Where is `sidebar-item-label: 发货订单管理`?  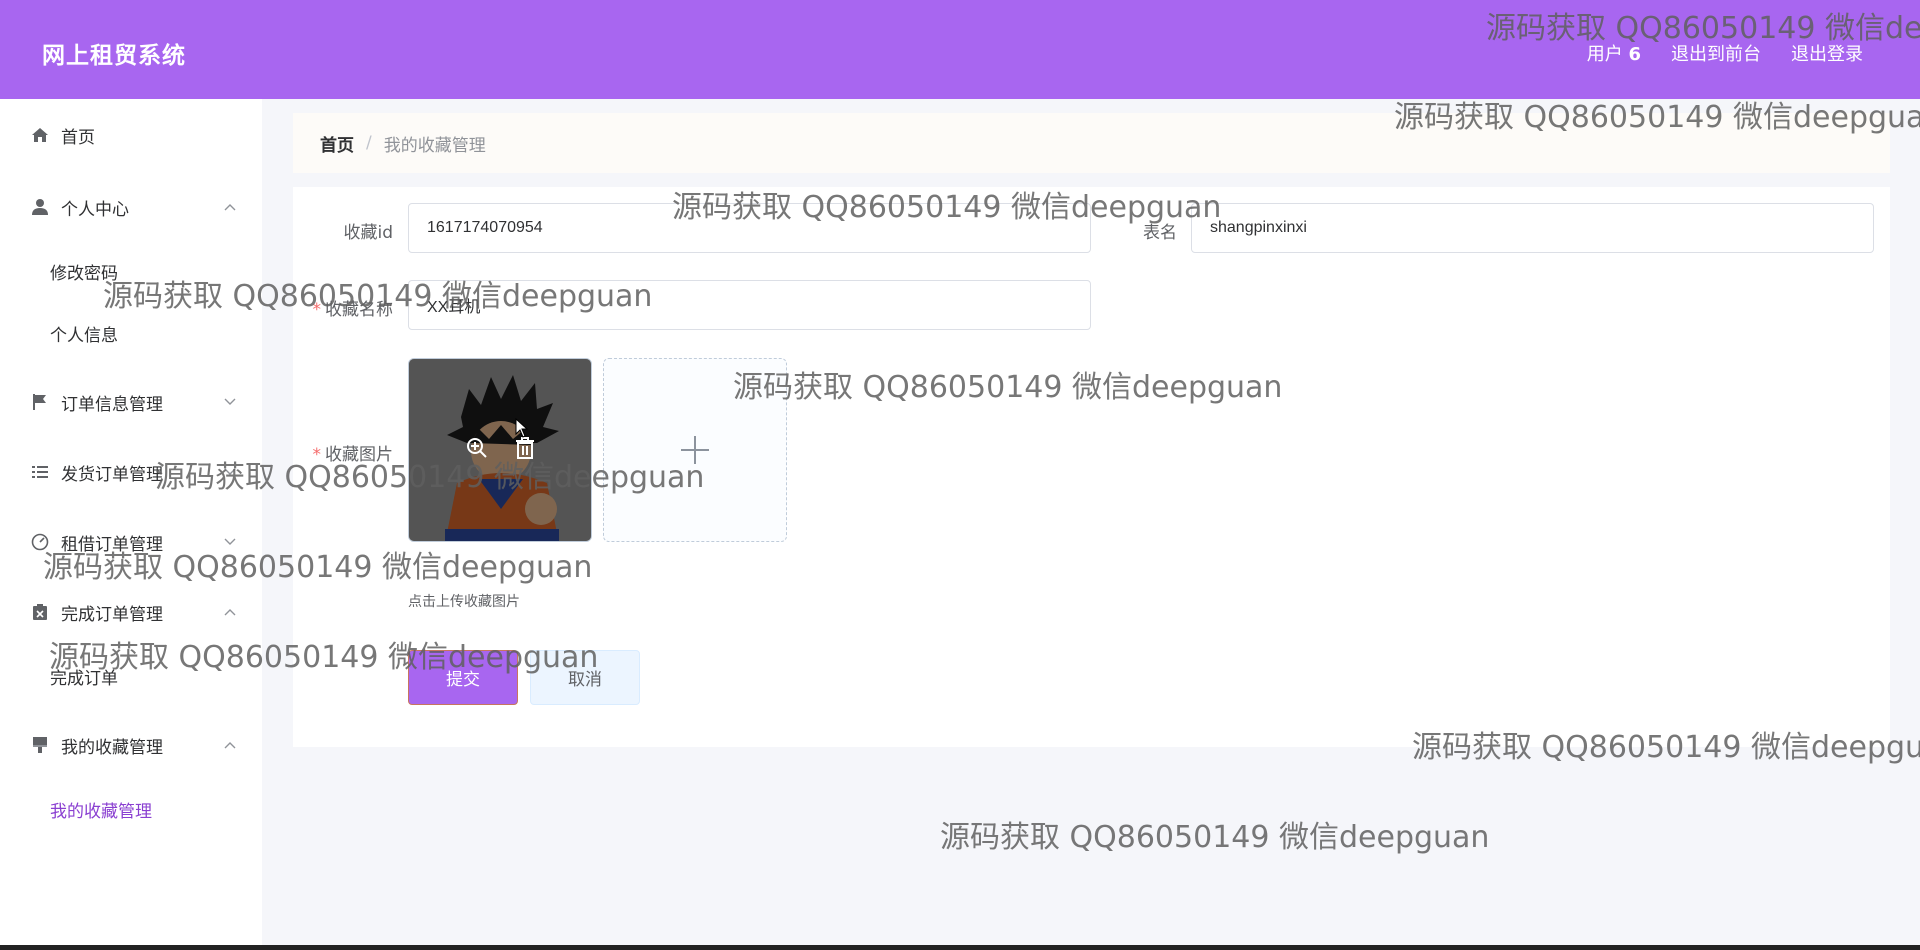 sidebar-item-label: 发货订单管理 is located at coordinates (112, 474).